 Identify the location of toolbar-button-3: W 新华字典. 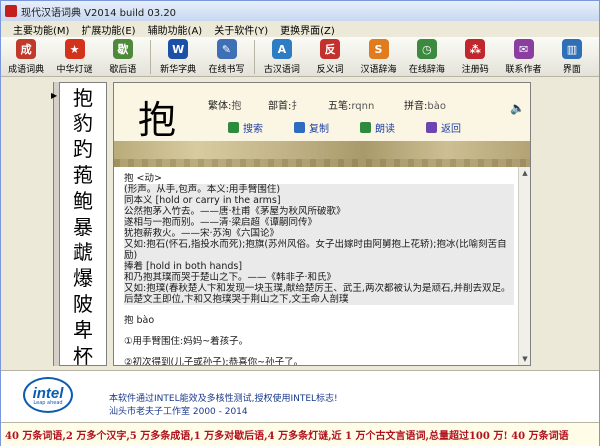
(178, 57).